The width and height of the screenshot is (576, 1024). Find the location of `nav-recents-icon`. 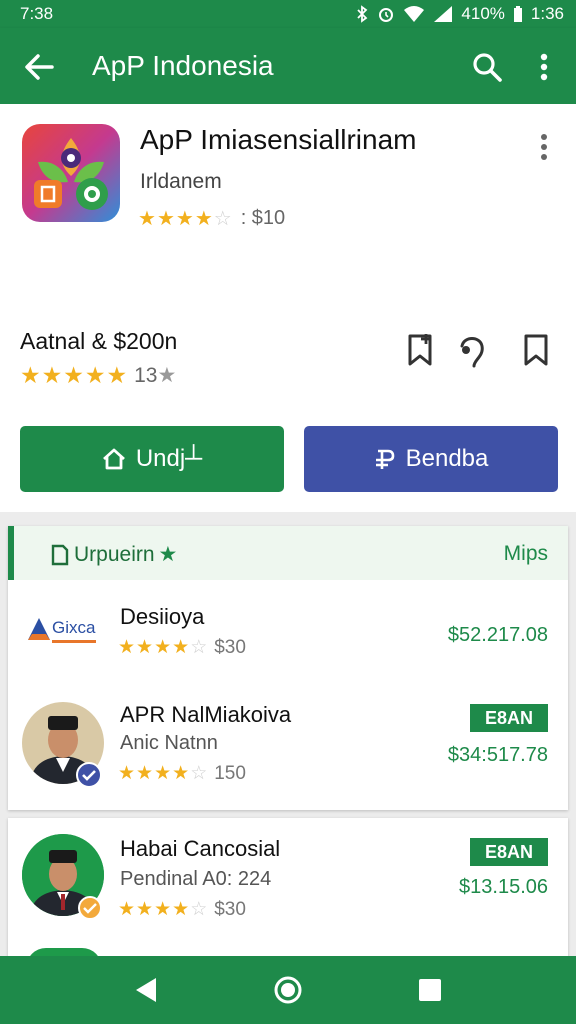

nav-recents-icon is located at coordinates (430, 990).